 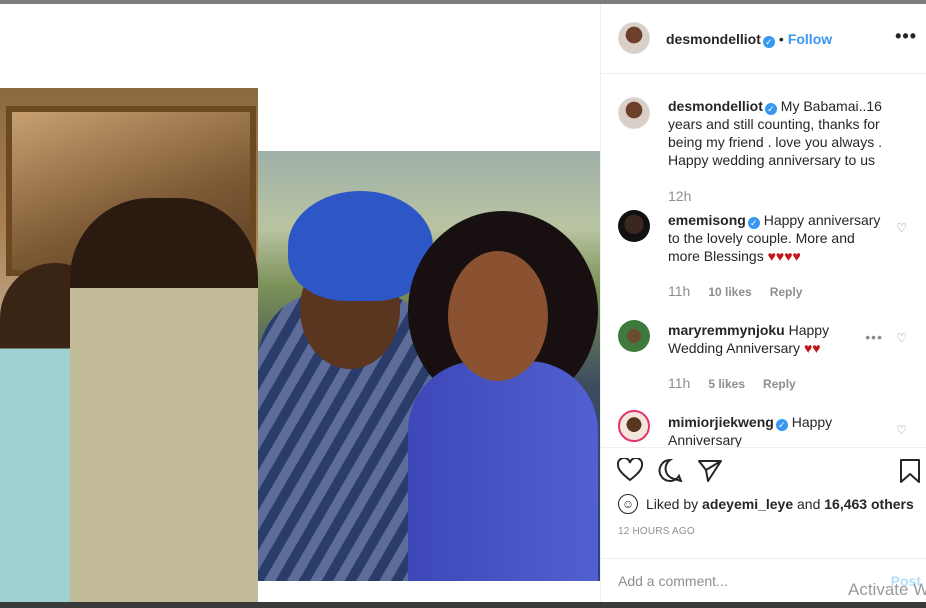 What do you see at coordinates (729, 292) in the screenshot?
I see `comment-likes: 10 likes` at bounding box center [729, 292].